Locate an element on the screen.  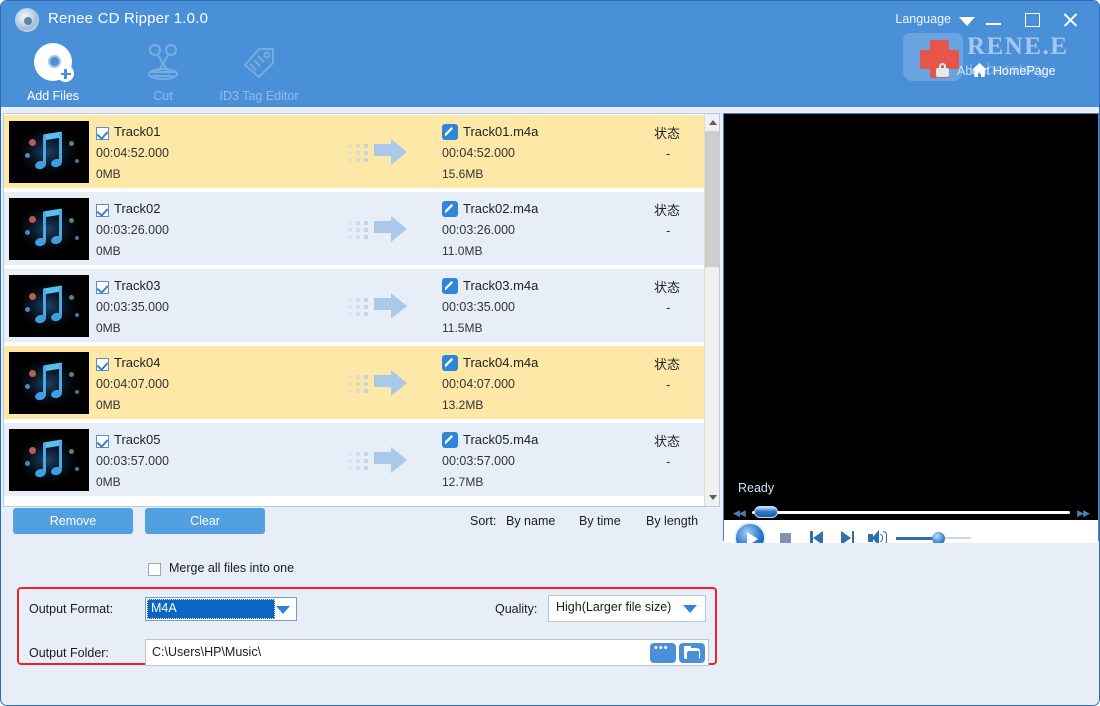
track-duration: 00:04:52.000 is located at coordinates (132, 153).